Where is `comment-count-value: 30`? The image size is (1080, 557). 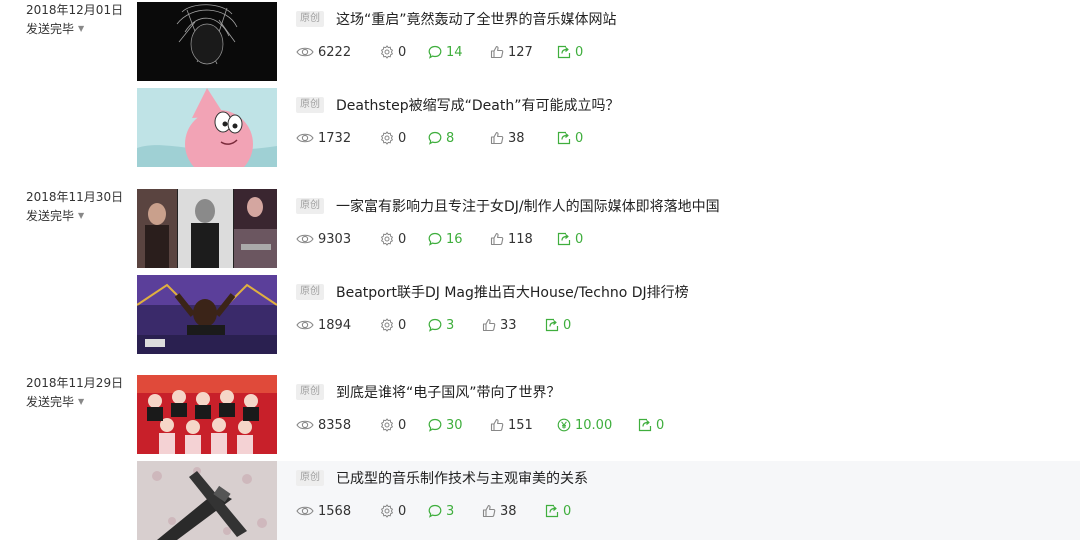 comment-count-value: 30 is located at coordinates (454, 425).